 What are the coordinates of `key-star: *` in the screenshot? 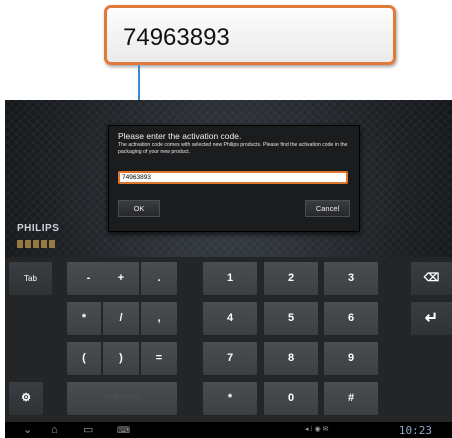 It's located at (230, 398).